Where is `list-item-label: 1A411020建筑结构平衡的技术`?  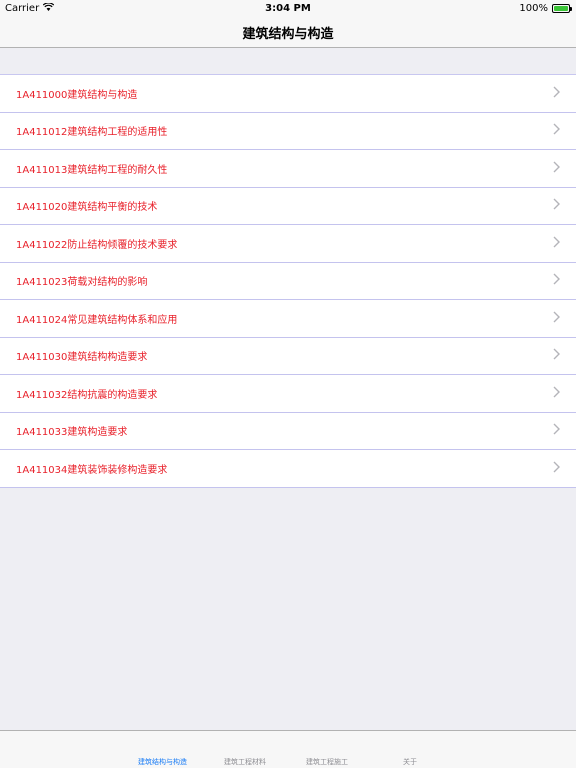 list-item-label: 1A411020建筑结构平衡的技术 is located at coordinates (87, 208).